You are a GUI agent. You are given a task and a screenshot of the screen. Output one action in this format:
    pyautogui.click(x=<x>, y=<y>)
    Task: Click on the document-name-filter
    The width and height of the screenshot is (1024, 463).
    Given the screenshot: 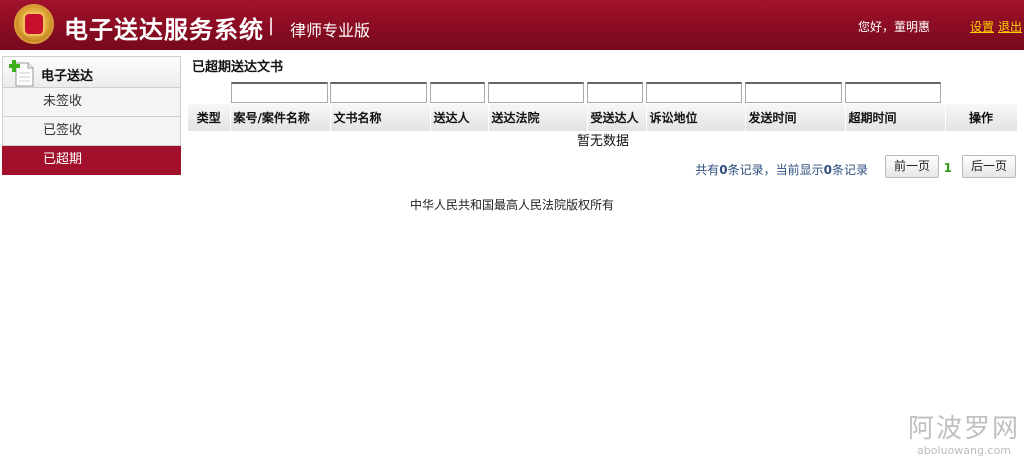 What is the action you would take?
    pyautogui.click(x=378, y=92)
    